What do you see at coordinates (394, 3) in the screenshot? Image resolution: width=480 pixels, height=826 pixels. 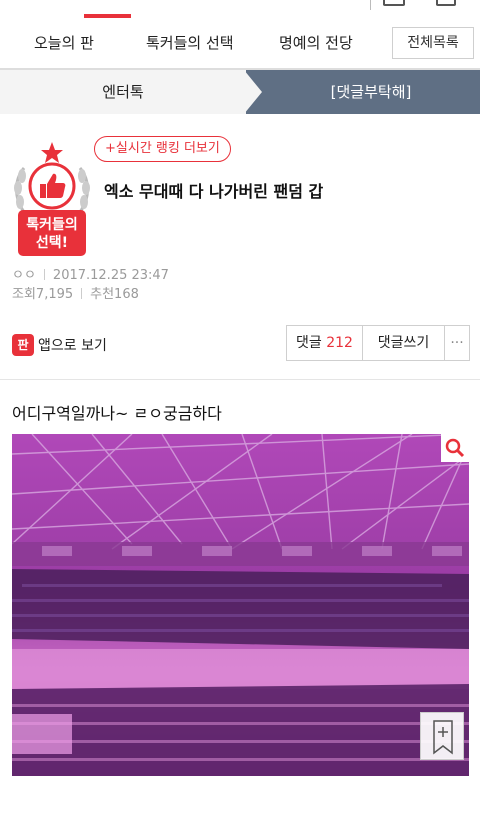 I see `tray-icon` at bounding box center [394, 3].